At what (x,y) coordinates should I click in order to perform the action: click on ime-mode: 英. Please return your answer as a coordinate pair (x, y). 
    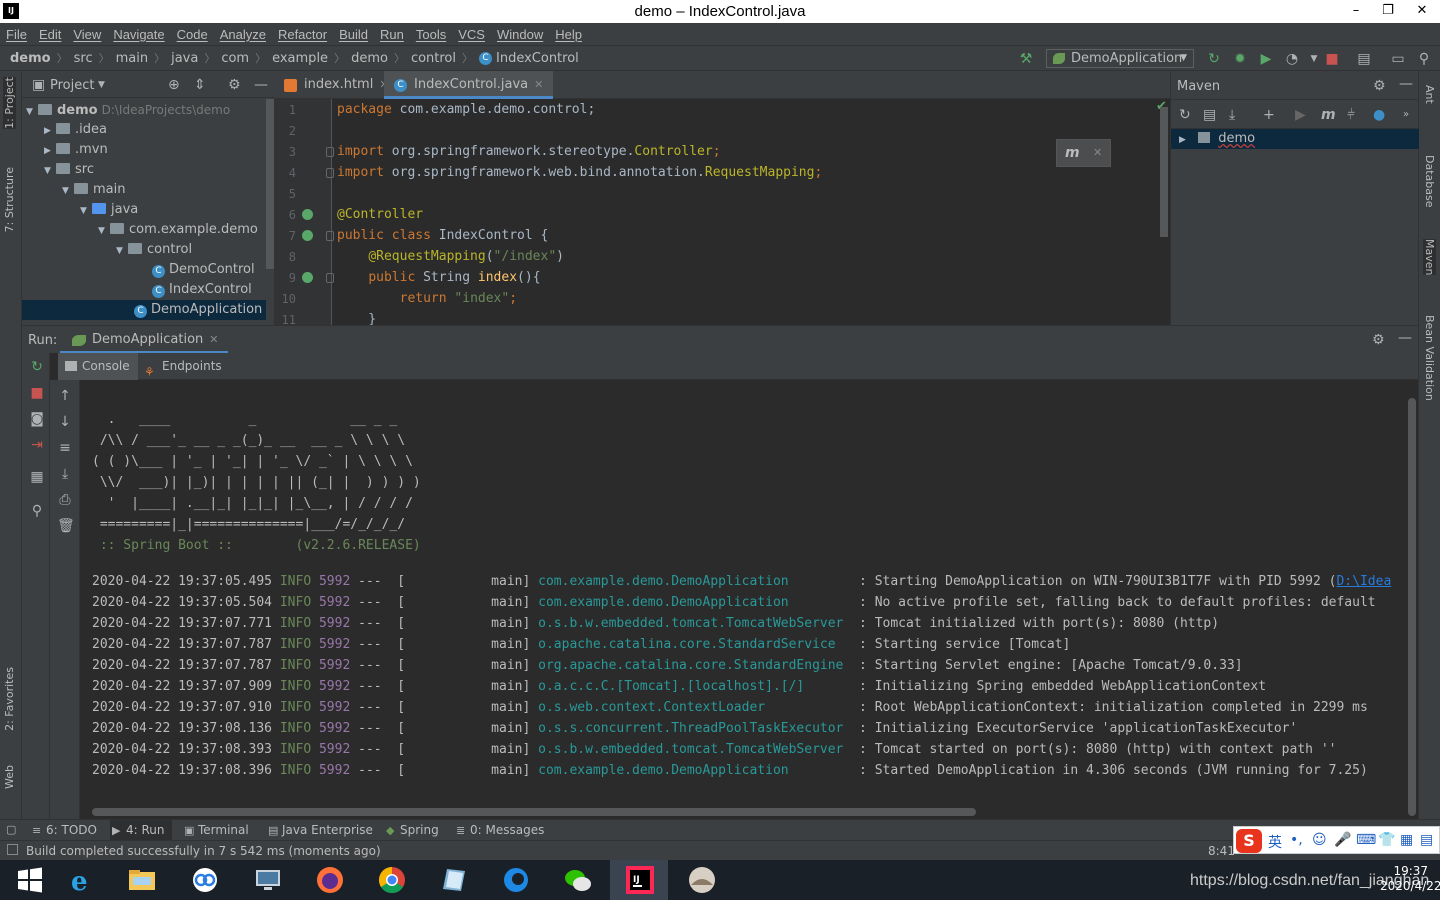
    Looking at the image, I should click on (1275, 842).